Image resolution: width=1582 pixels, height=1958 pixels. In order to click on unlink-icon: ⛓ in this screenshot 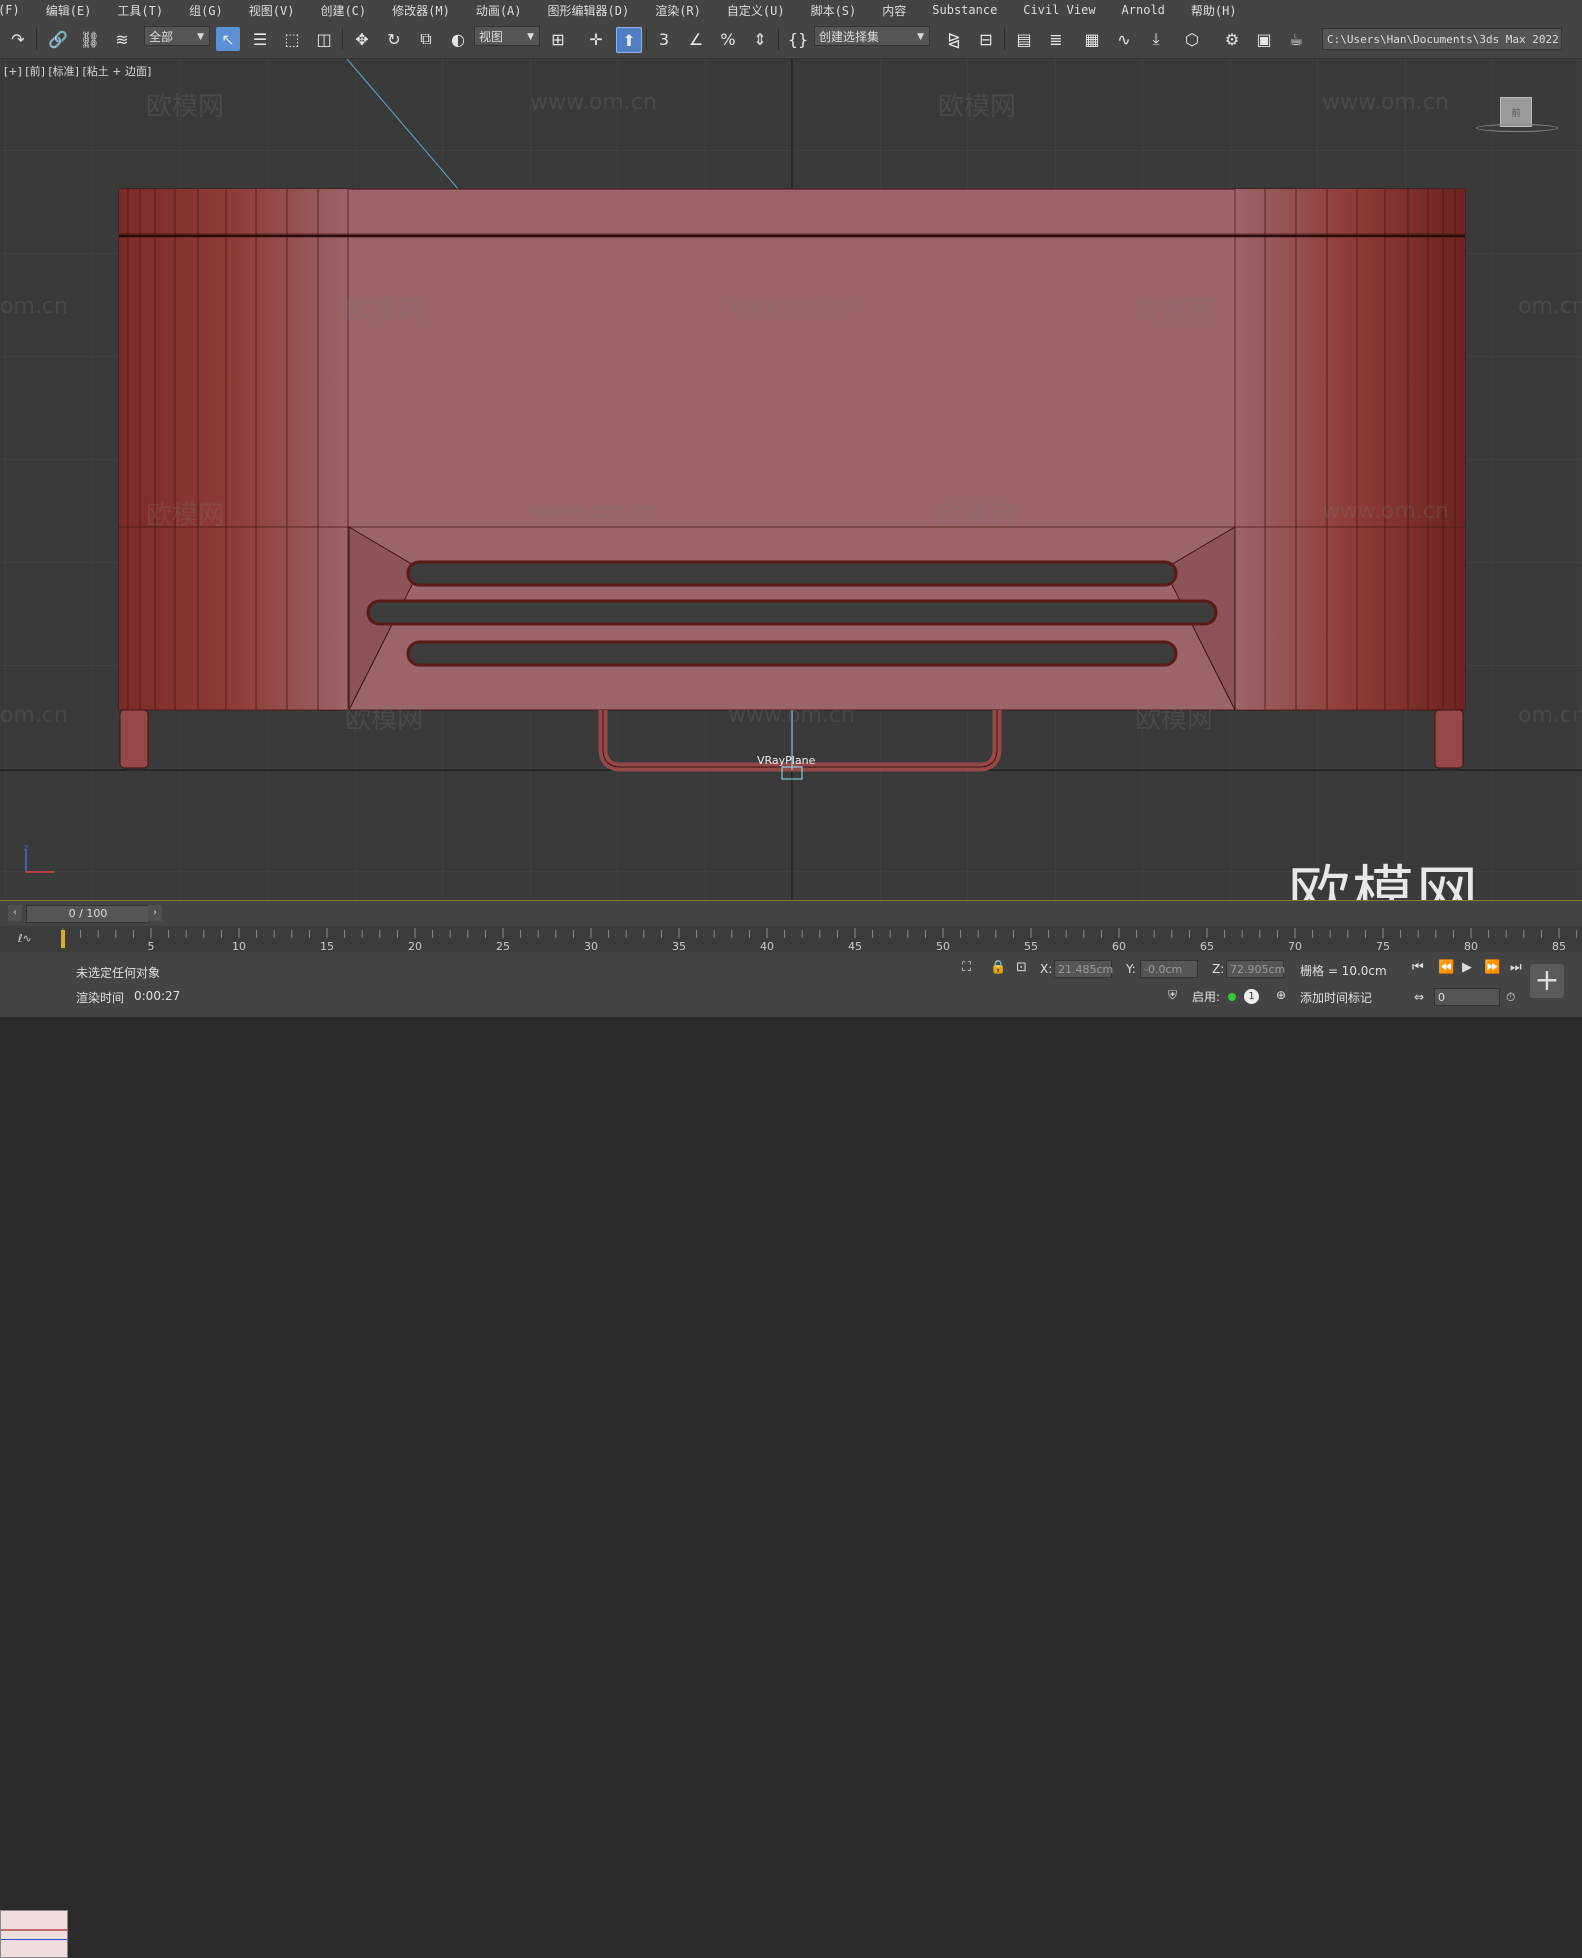, I will do `click(90, 39)`.